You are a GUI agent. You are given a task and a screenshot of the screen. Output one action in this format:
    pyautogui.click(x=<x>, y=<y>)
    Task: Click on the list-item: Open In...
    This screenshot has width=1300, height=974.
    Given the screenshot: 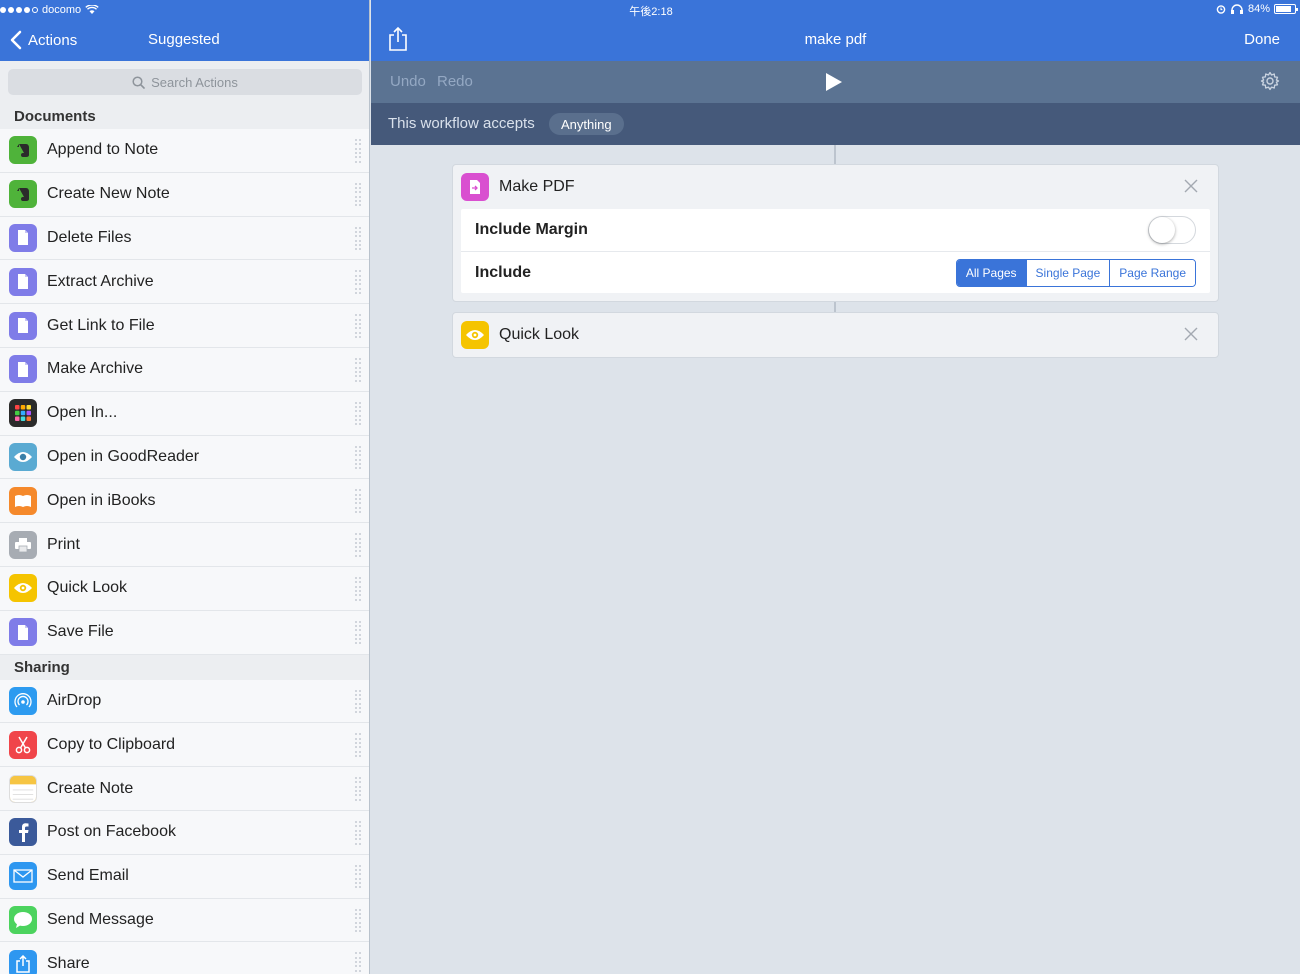 What is the action you would take?
    pyautogui.click(x=184, y=413)
    